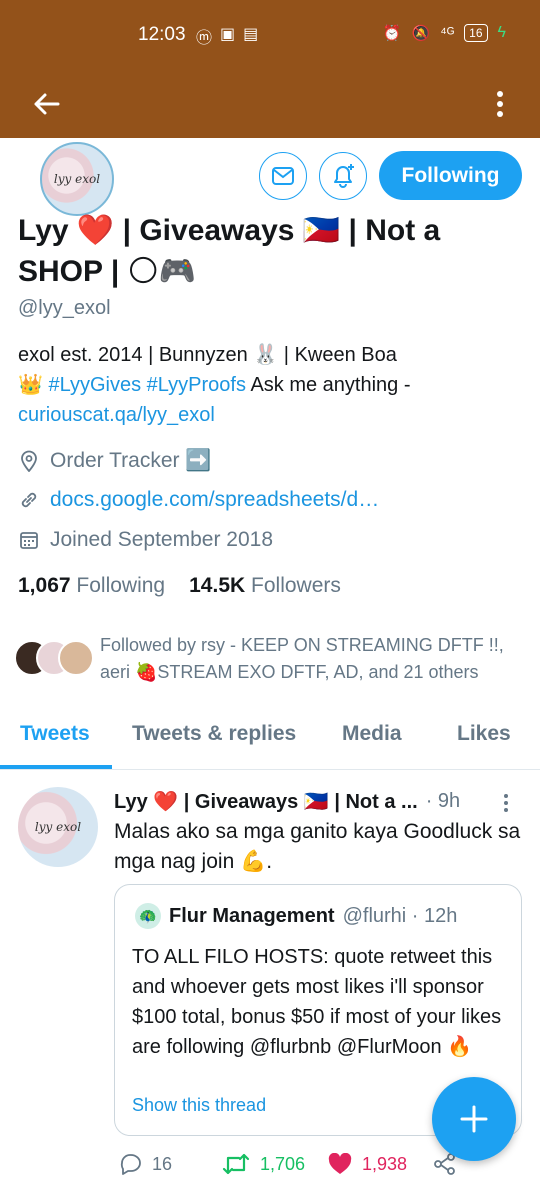 The height and width of the screenshot is (1200, 540). I want to click on like-button: 1,938, so click(367, 1164).